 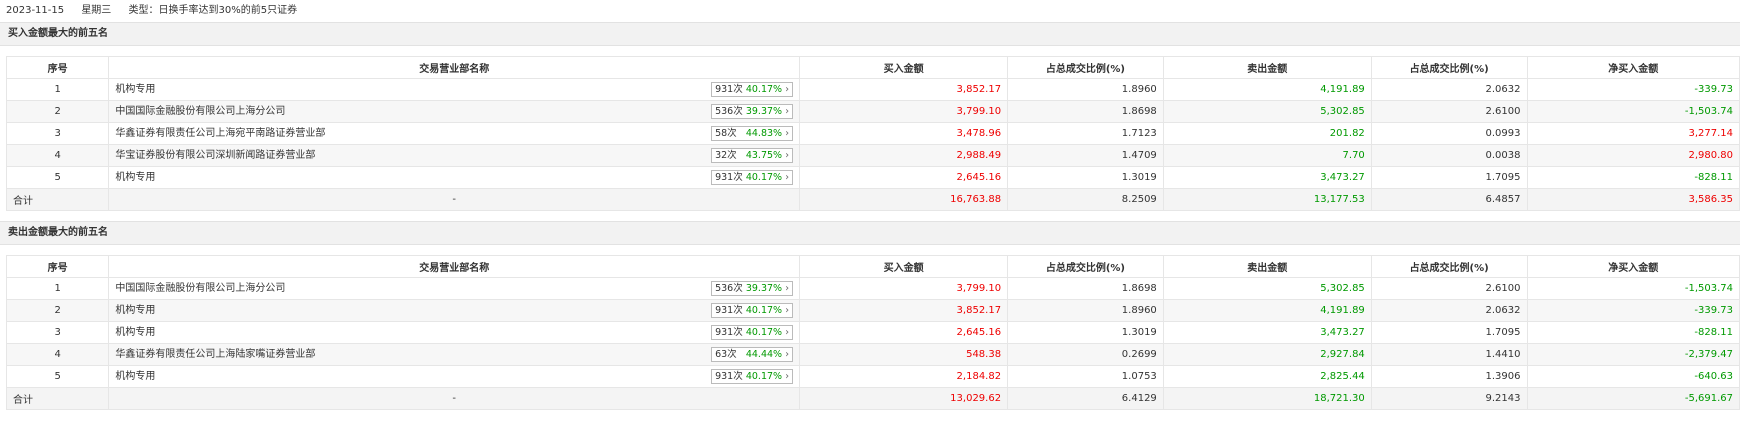 What do you see at coordinates (764, 133) in the screenshot?
I see `win-rate: 44.83%` at bounding box center [764, 133].